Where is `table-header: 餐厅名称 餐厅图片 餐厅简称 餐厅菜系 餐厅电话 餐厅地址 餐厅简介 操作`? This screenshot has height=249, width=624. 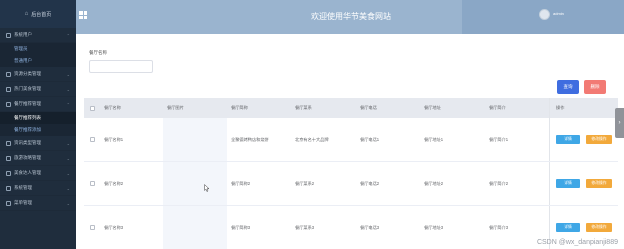
table-header: 餐厅名称 餐厅图片 餐厅简称 餐厅菜系 餐厅电话 餐厅地址 餐厅简介 操作 is located at coordinates (351, 108).